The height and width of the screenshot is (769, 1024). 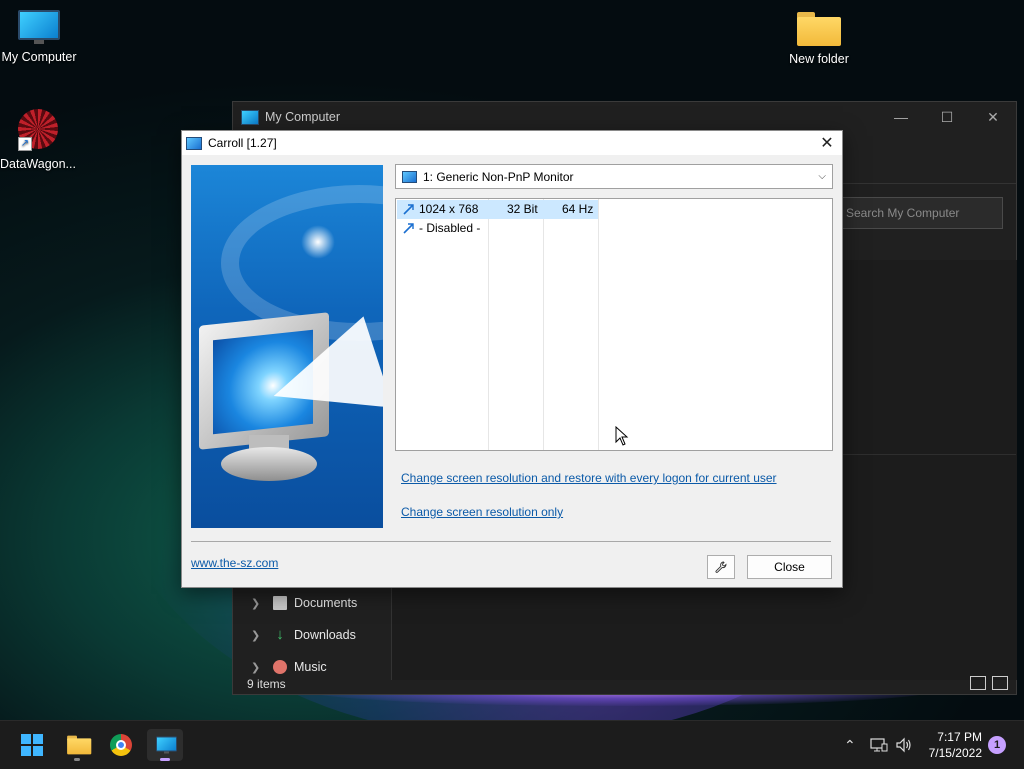 I want to click on close-button: ✕, so click(x=993, y=117).